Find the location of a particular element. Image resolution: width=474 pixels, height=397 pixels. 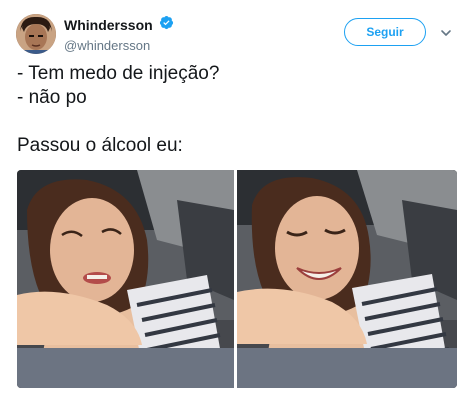

author-display-name: Whindersson is located at coordinates (108, 25).